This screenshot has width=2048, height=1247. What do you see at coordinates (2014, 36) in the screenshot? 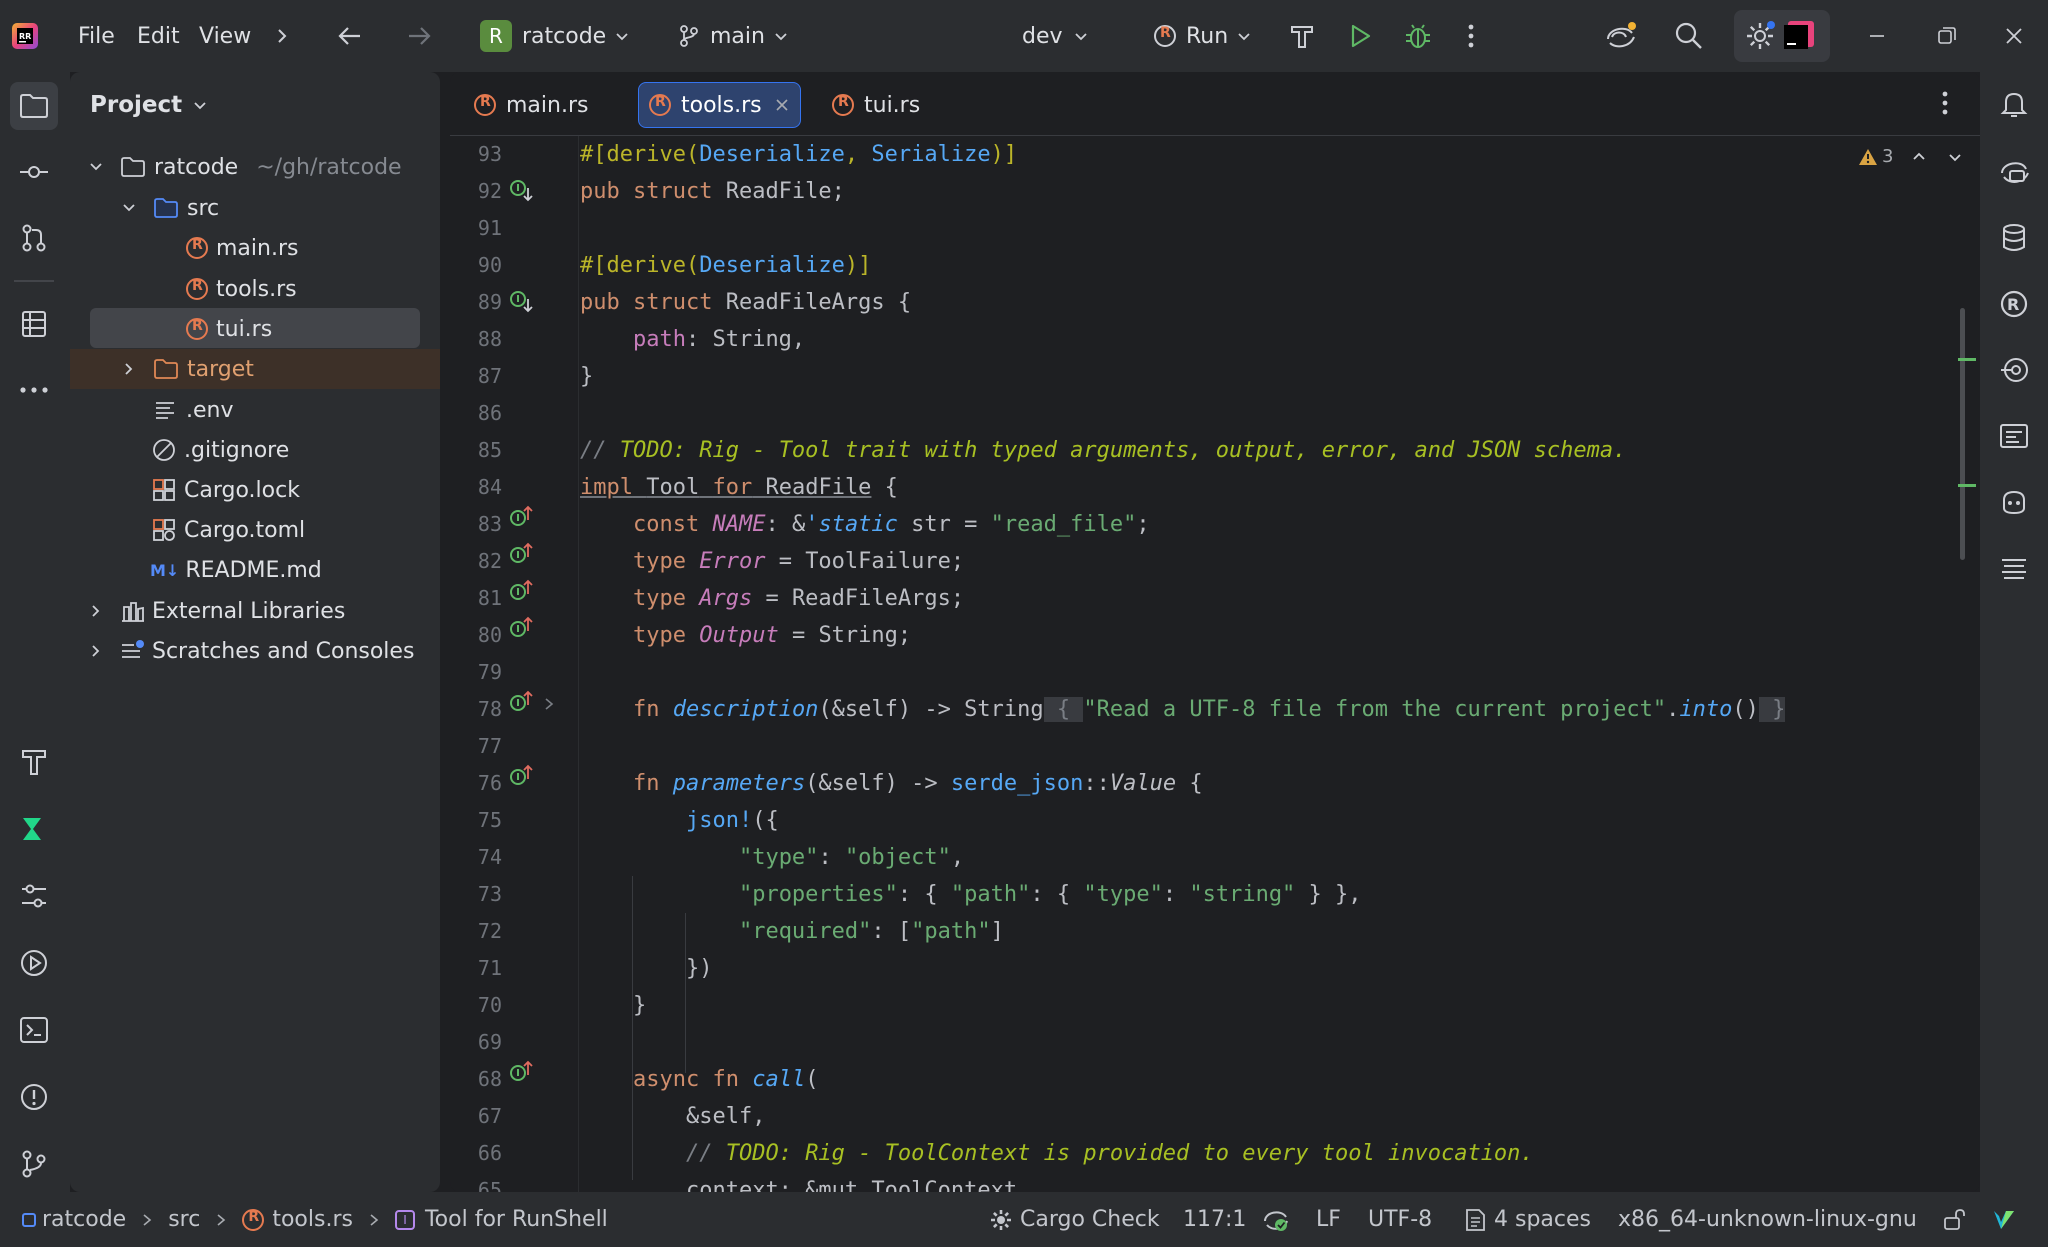
I see `close-window-icon` at bounding box center [2014, 36].